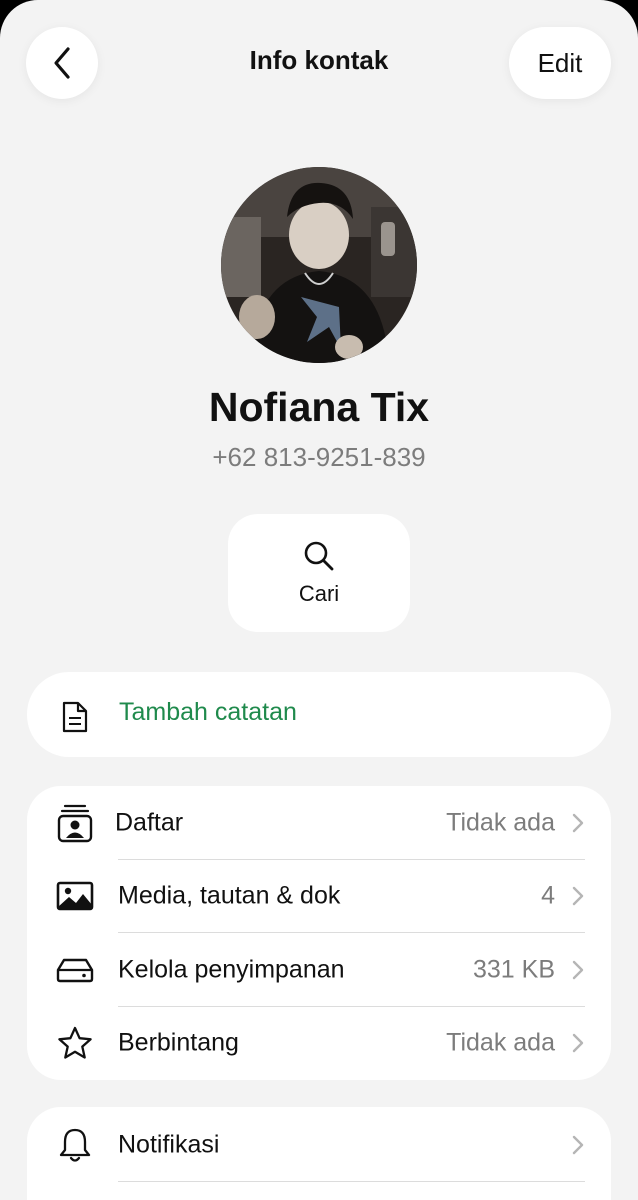 This screenshot has width=638, height=1200. Describe the element at coordinates (75, 1043) in the screenshot. I see `star-icon` at that location.